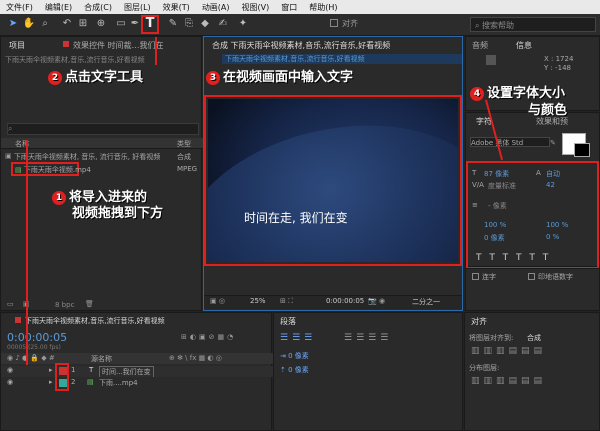 The height and width of the screenshot is (431, 600). I want to click on col-type-header: 类型, so click(184, 144).